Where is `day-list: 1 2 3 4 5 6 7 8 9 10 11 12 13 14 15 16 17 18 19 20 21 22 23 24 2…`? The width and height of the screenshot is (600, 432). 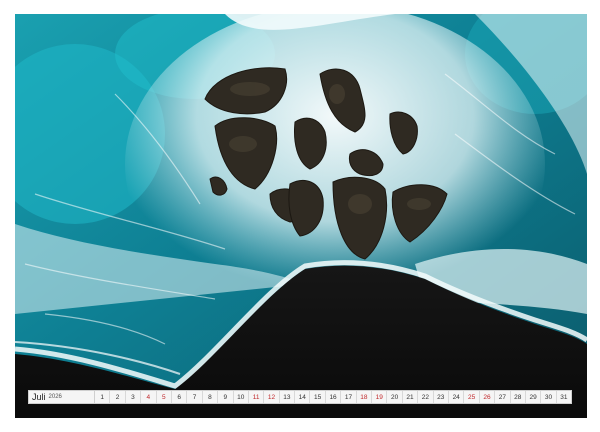
day-list: 1 2 3 4 5 6 7 8 9 10 11 12 13 14 15 16 17 18 19 20 21 22 23 24 2… is located at coordinates (333, 397).